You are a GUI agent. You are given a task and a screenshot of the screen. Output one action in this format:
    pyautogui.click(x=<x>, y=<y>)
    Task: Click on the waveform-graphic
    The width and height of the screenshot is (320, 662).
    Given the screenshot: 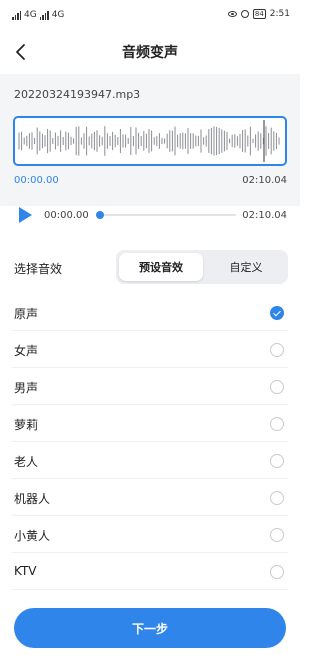 What is the action you would take?
    pyautogui.click(x=149, y=141)
    